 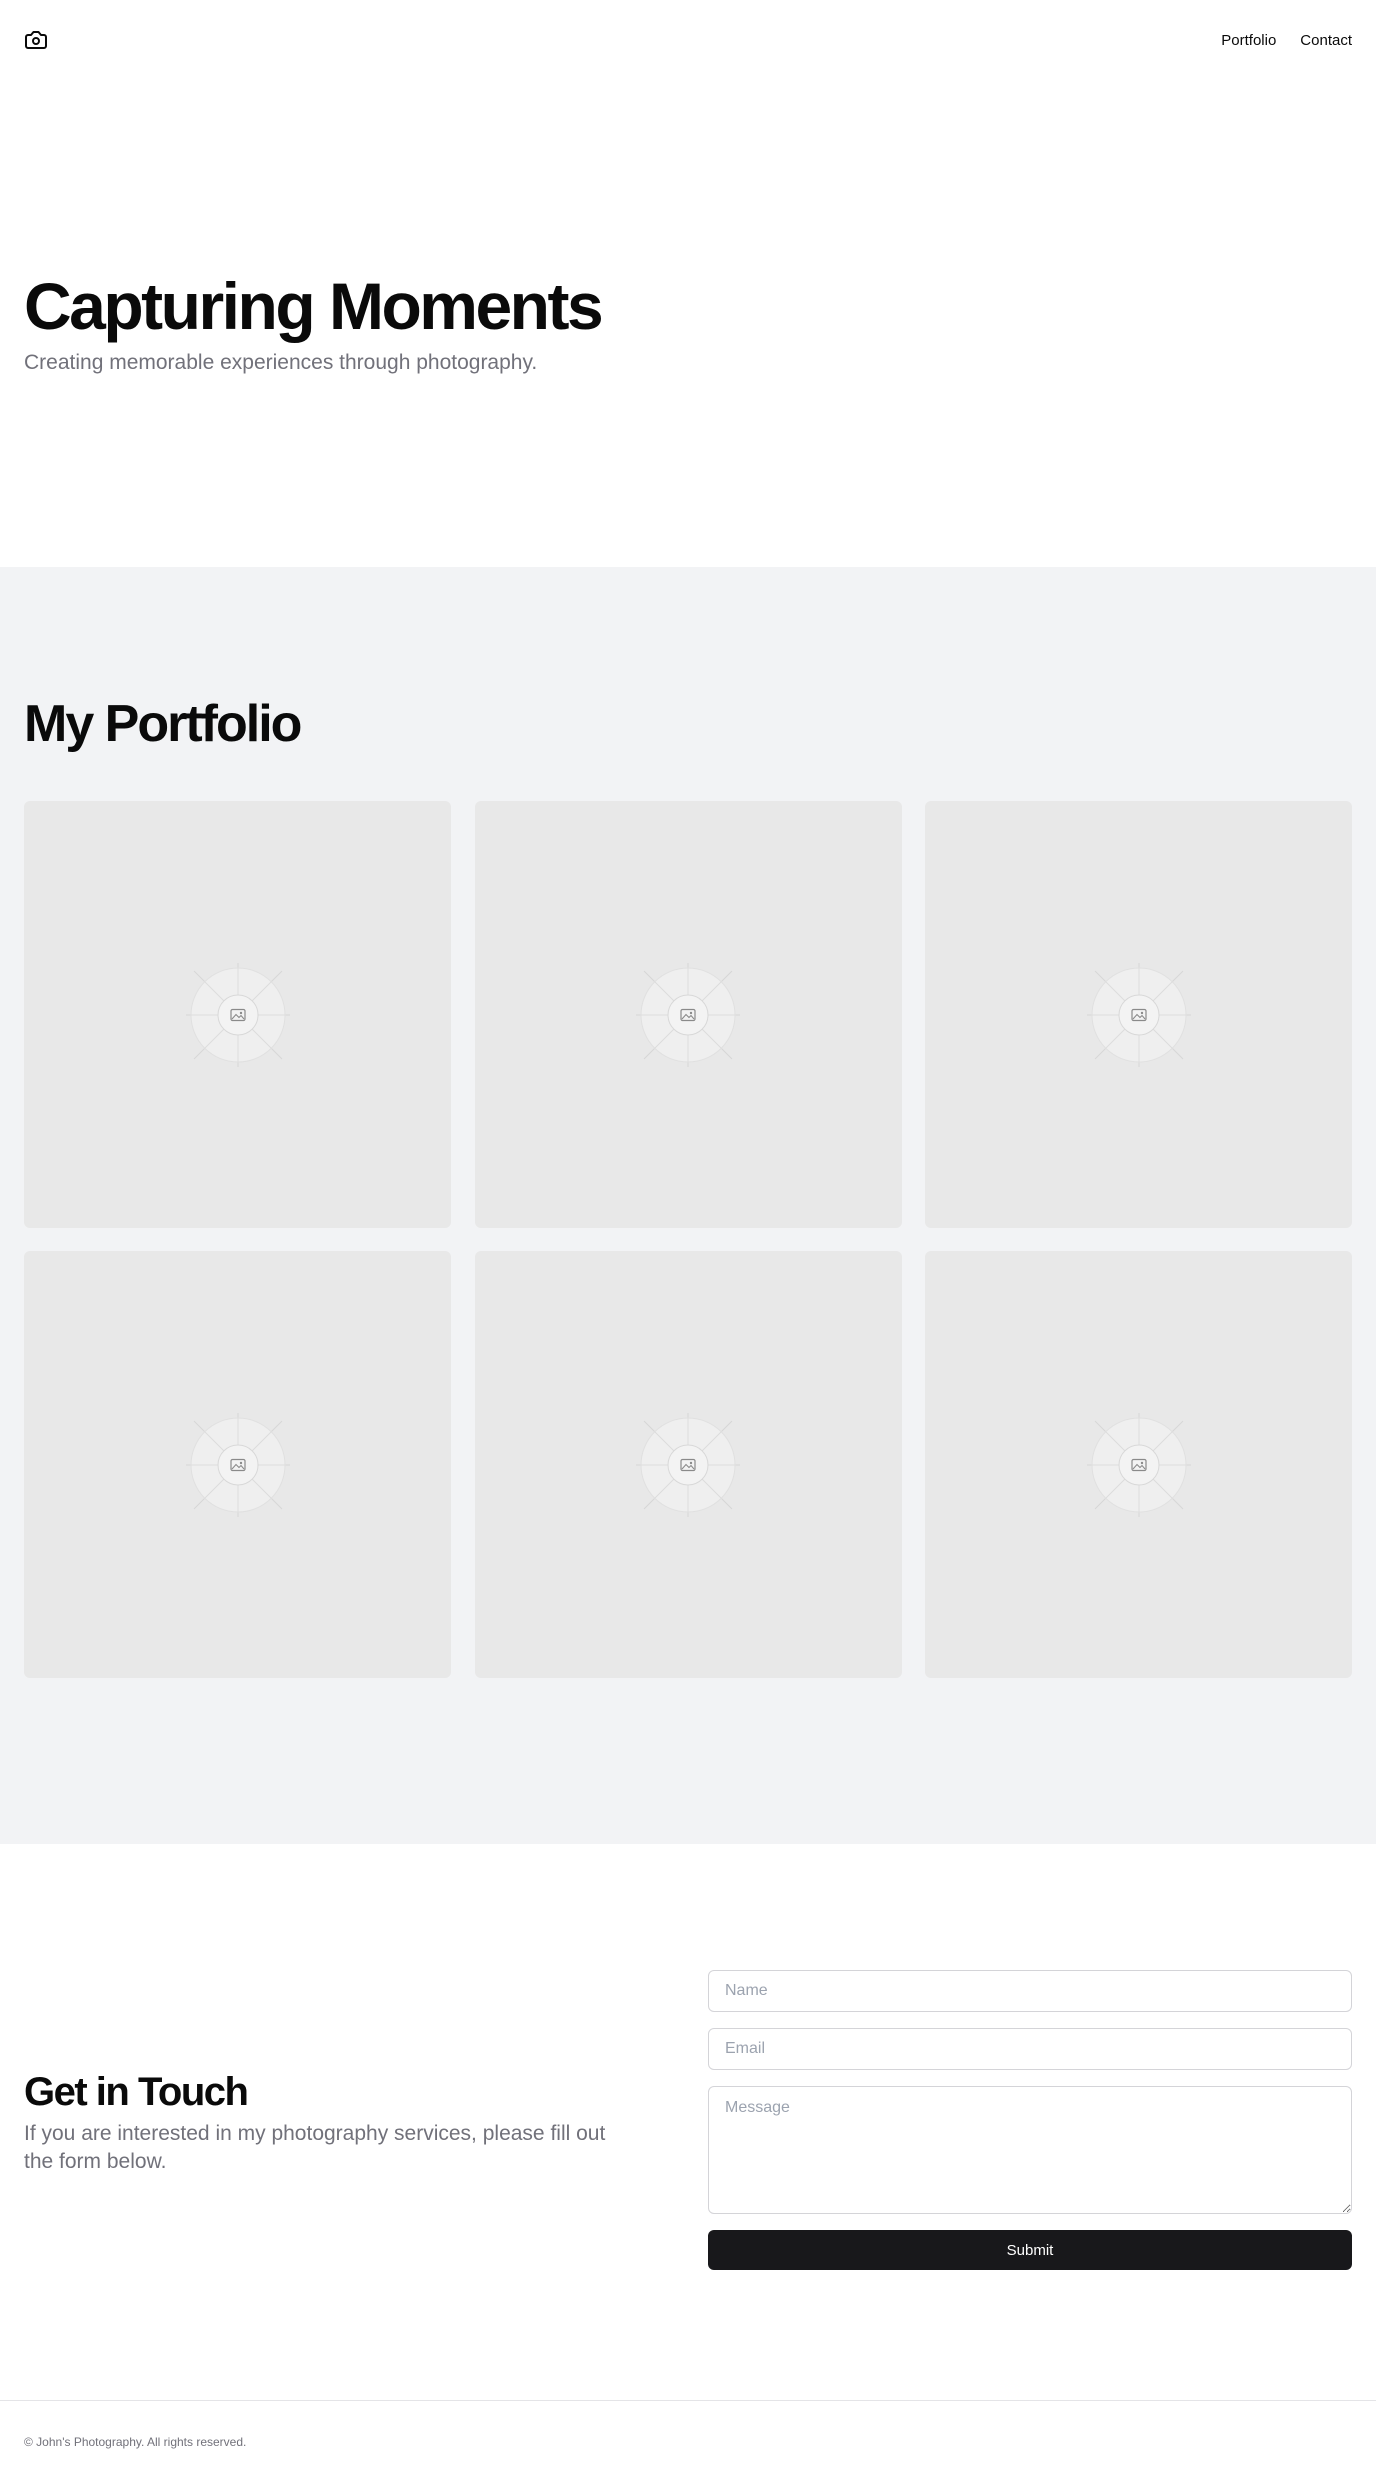 What do you see at coordinates (1286, 40) in the screenshot?
I see `main-nav: Portfolio Contact` at bounding box center [1286, 40].